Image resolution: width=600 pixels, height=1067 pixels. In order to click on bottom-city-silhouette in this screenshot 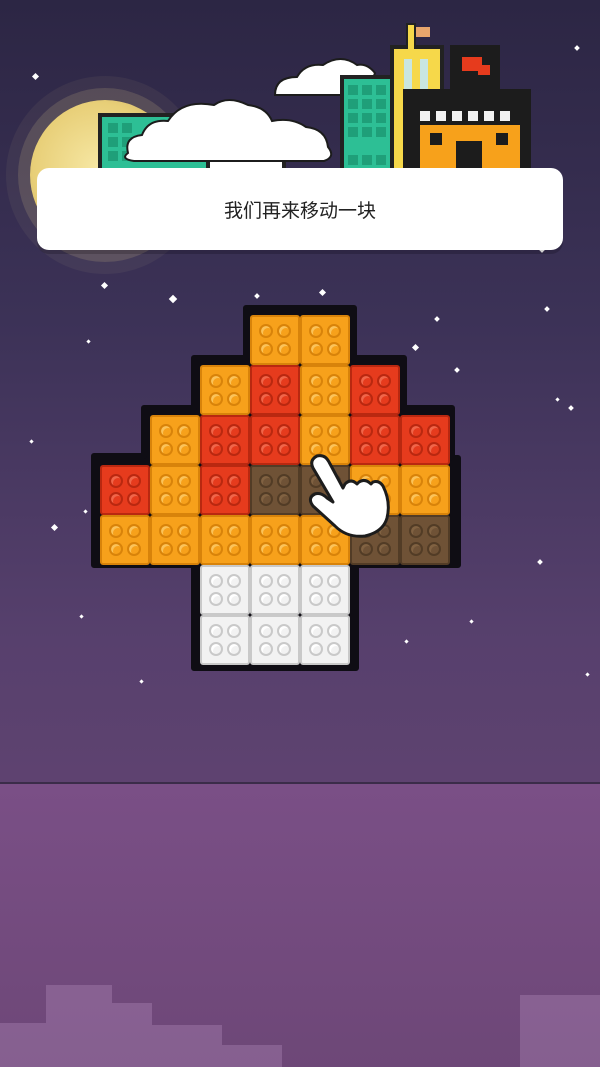, I will do `click(300, 1026)`.